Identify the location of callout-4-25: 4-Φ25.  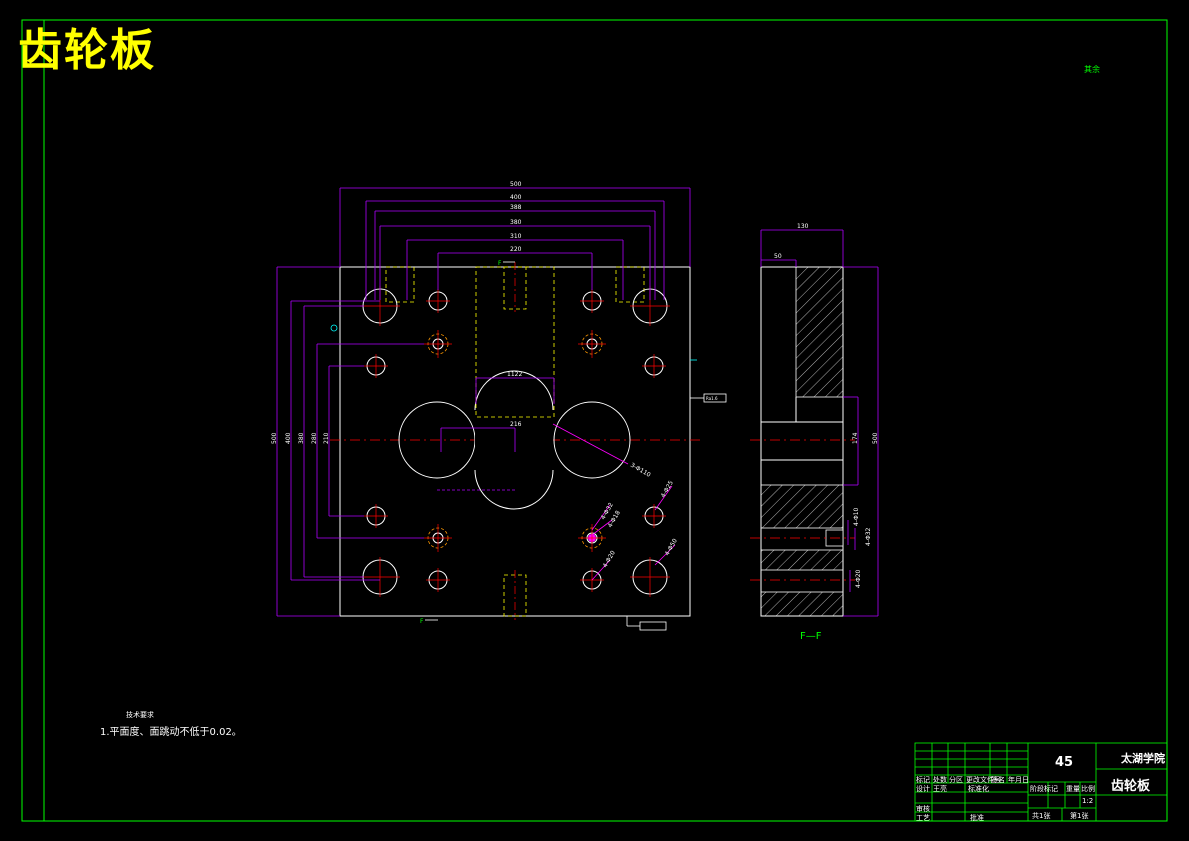
(667, 489).